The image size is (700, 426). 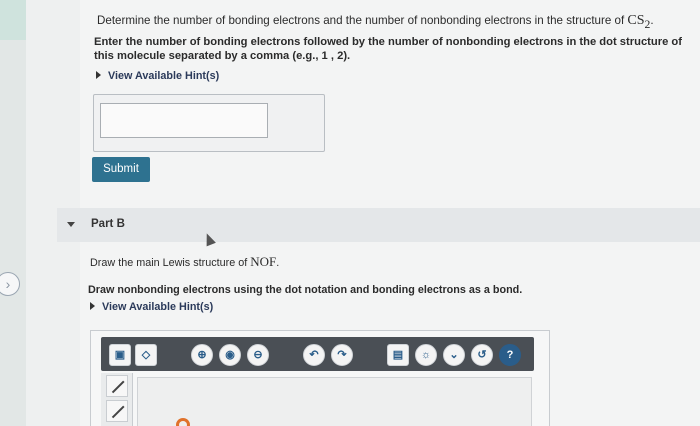 I want to click on part-b-question: Draw the main Lewis structure of NOF., so click(x=184, y=262).